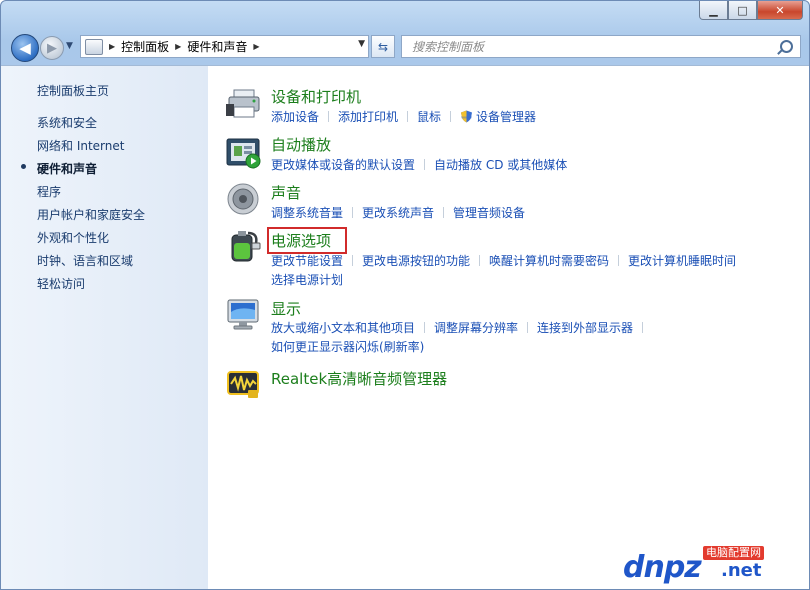  What do you see at coordinates (592, 47) in the screenshot?
I see `search-input` at bounding box center [592, 47].